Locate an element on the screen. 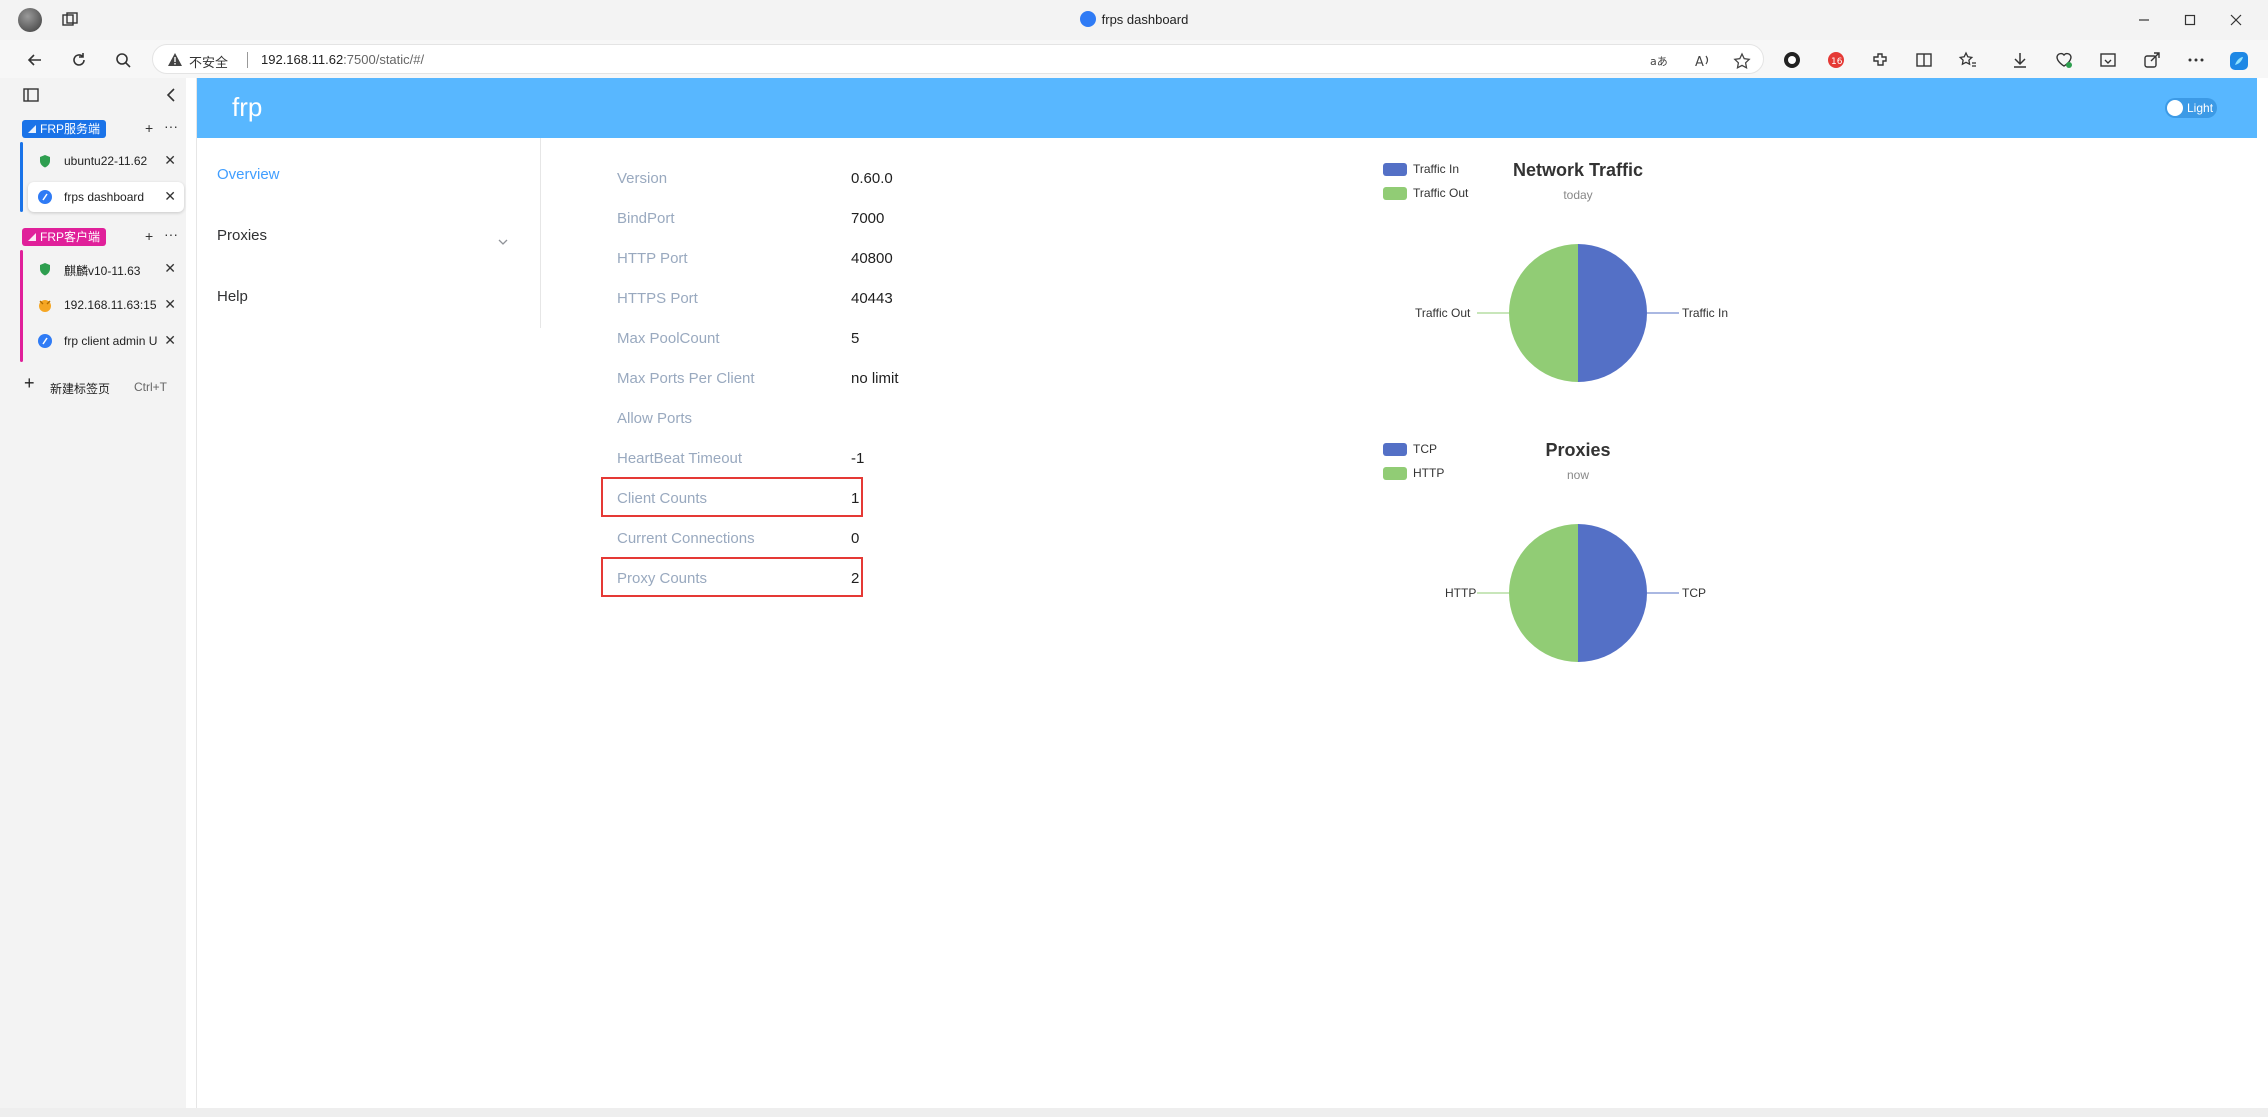 The height and width of the screenshot is (1117, 2268). tab-item-active: frps dashboard ✕ is located at coordinates (106, 197).